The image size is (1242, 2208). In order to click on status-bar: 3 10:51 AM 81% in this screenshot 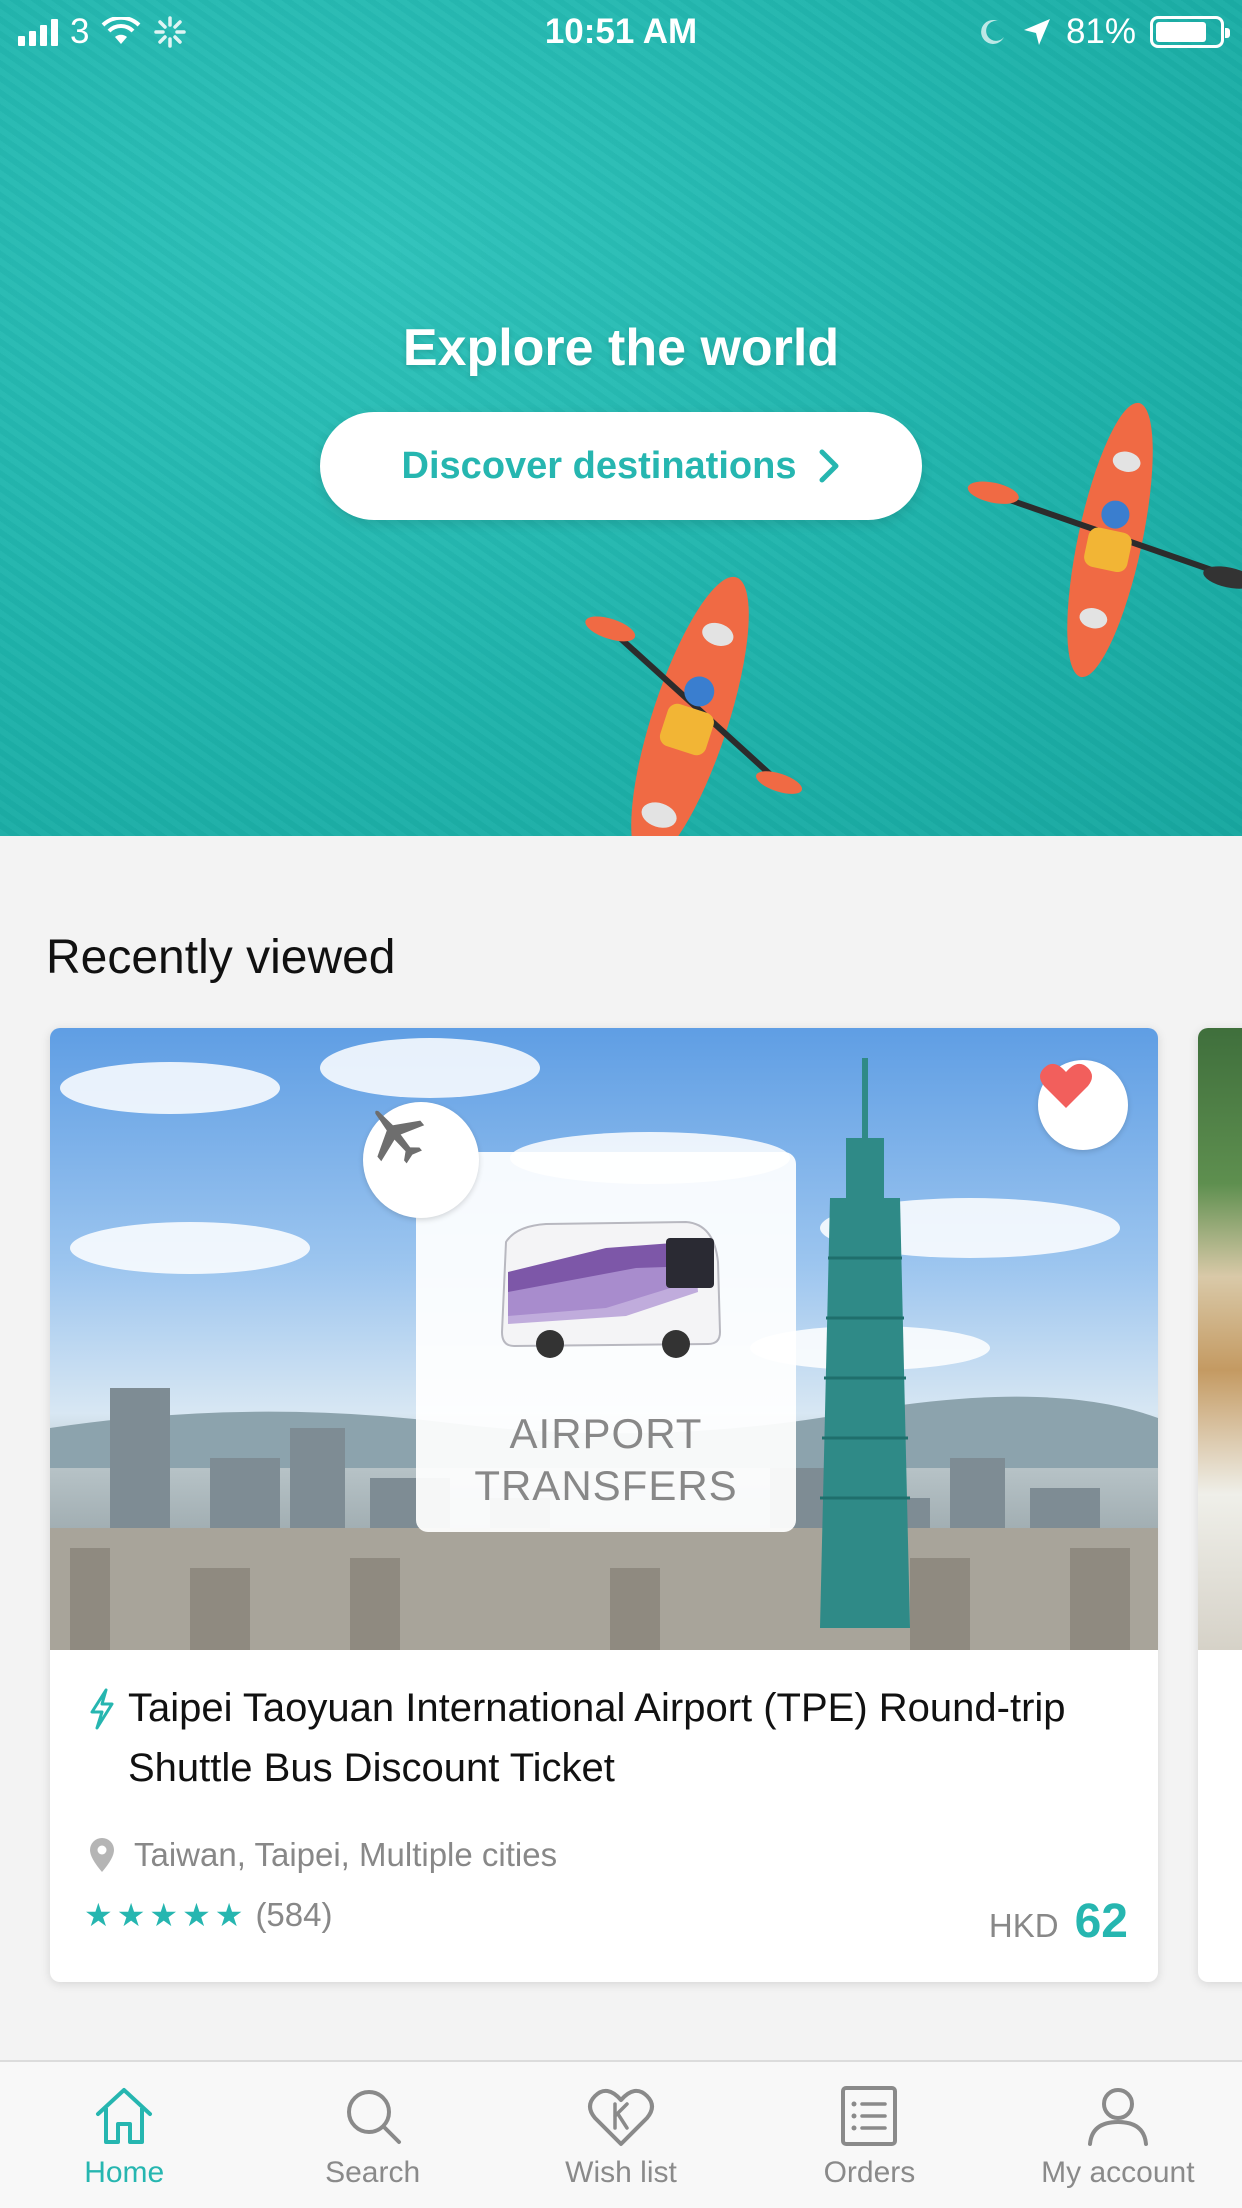, I will do `click(621, 31)`.